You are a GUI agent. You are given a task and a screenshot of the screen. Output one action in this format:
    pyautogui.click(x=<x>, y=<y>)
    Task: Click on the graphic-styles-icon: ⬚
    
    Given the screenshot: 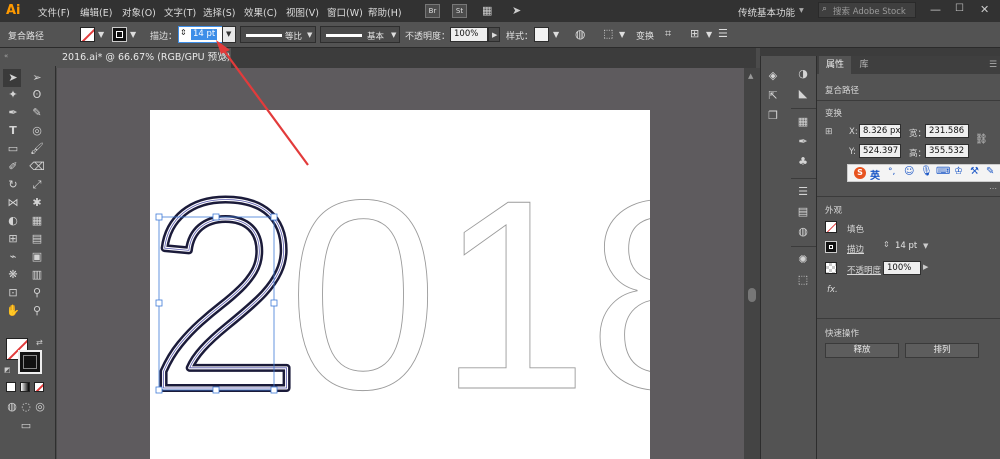 What is the action you would take?
    pyautogui.click(x=803, y=280)
    